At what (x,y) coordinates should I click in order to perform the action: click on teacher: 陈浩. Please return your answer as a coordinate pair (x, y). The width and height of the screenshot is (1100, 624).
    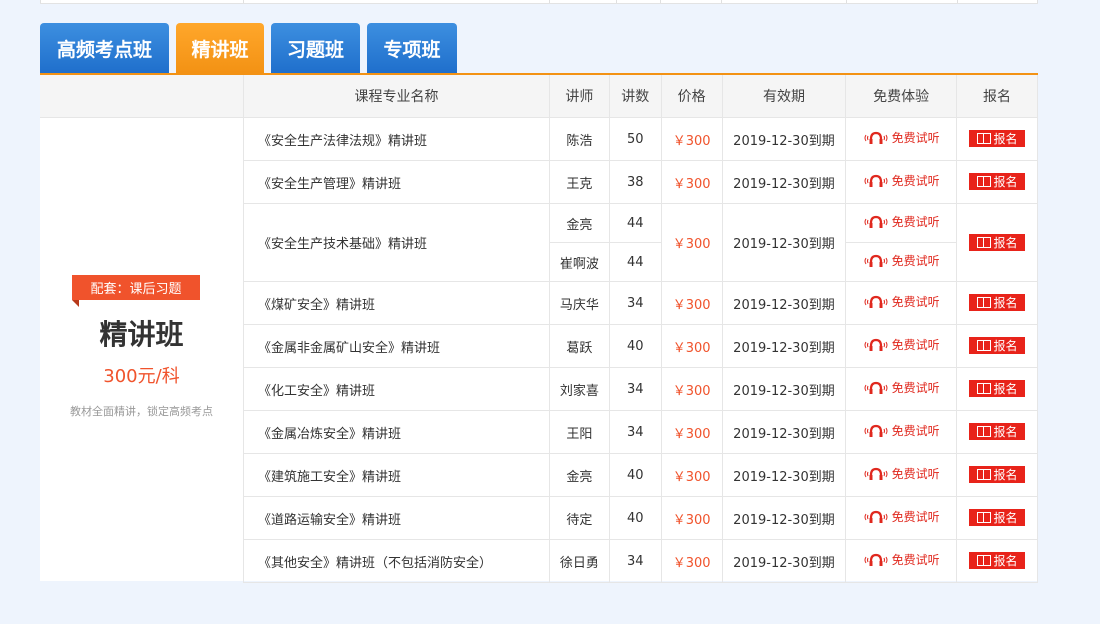
    Looking at the image, I should click on (579, 139).